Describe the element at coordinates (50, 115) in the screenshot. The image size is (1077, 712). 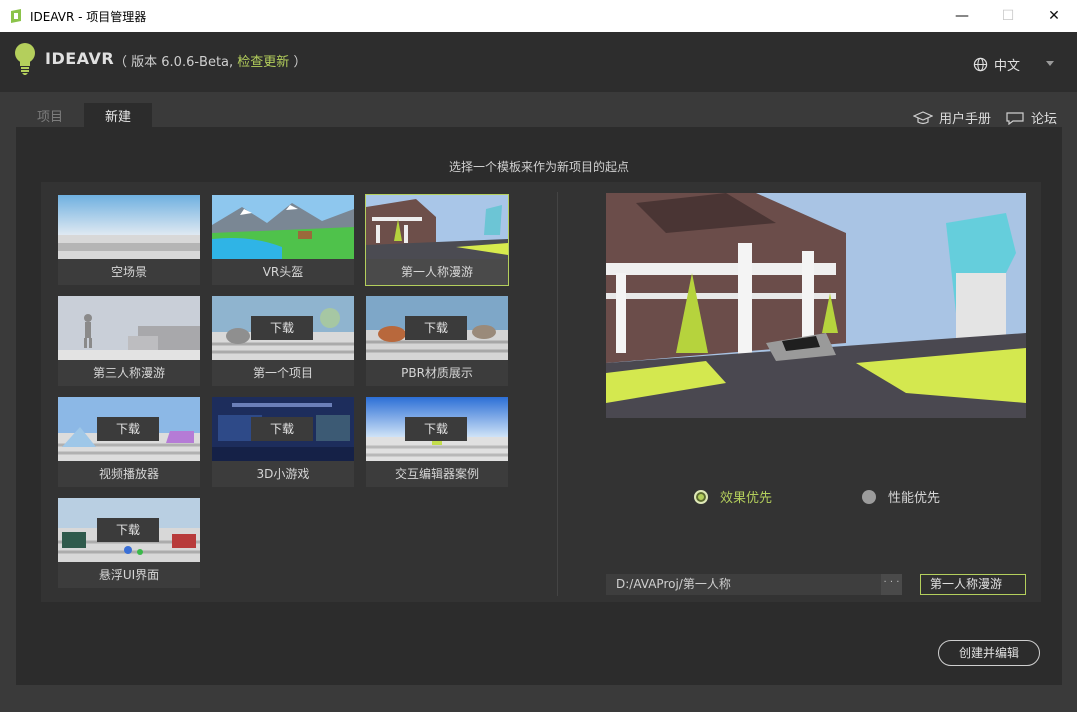
I see `tab-projects: 项目` at that location.